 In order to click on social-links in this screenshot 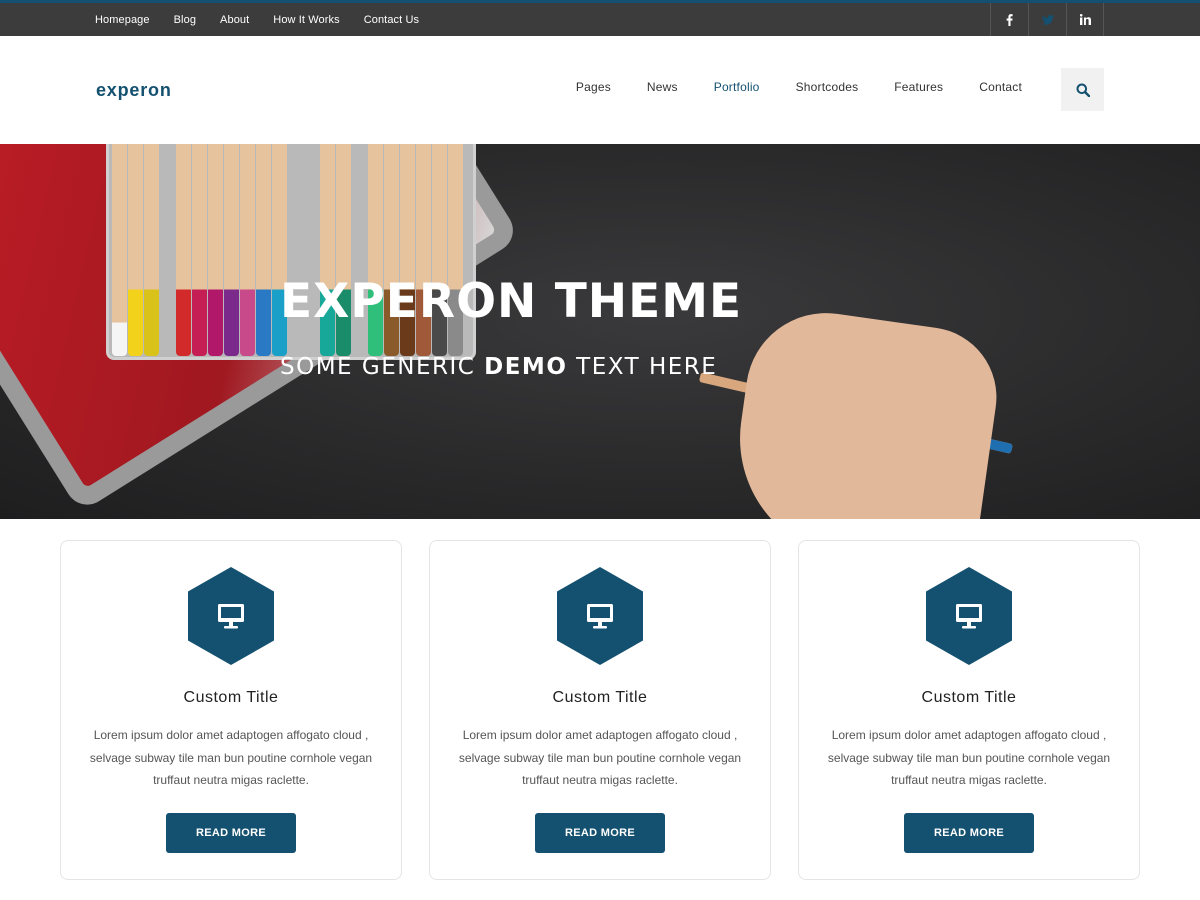, I will do `click(1047, 19)`.